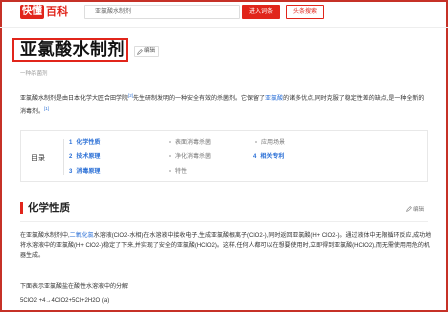  What do you see at coordinates (72, 49) in the screenshot?
I see `page-title: 亚氯酸水制剂` at bounding box center [72, 49].